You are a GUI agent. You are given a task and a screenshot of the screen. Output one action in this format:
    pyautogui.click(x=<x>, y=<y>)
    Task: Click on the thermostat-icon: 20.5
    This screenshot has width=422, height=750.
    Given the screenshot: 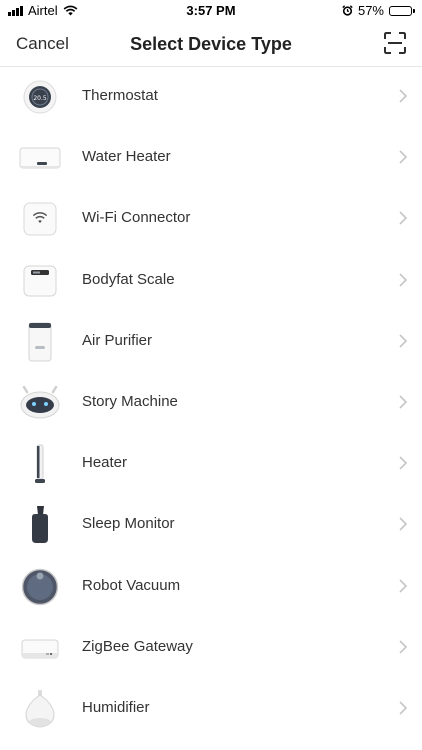 What is the action you would take?
    pyautogui.click(x=40, y=97)
    